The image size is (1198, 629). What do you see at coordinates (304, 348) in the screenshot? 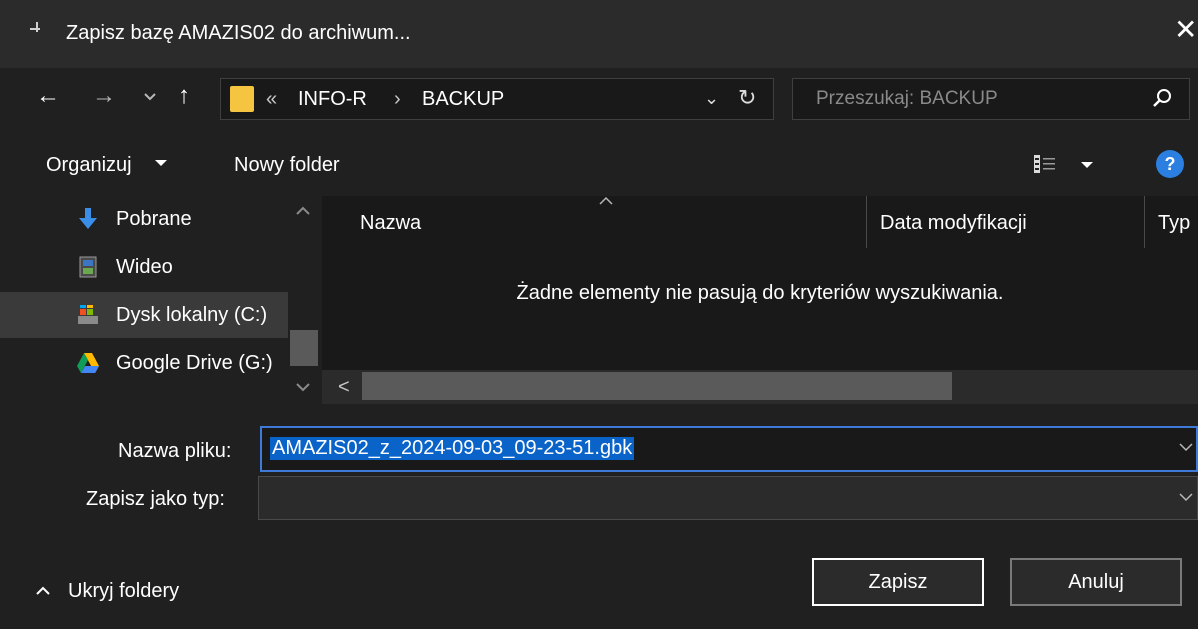
I see `scrollbar-thumb` at bounding box center [304, 348].